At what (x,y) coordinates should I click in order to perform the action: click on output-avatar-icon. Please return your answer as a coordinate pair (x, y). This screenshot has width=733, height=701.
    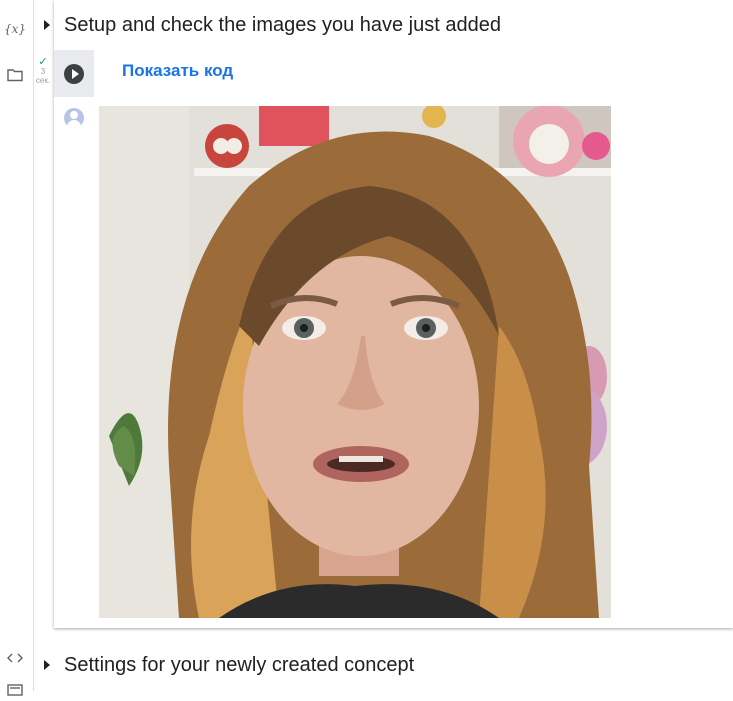
    Looking at the image, I should click on (74, 118).